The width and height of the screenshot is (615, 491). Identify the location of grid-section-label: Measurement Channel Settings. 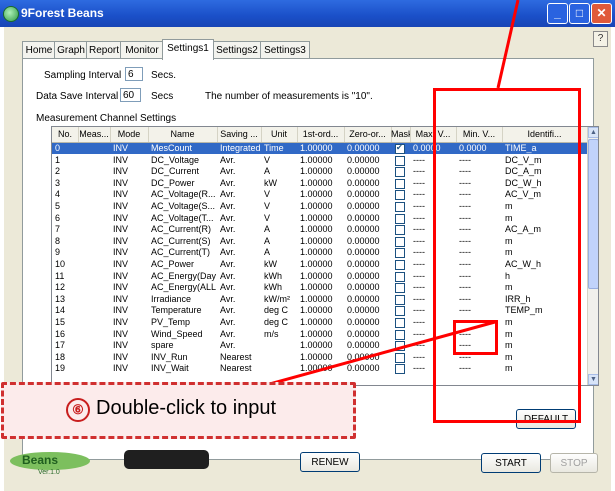
(106, 118).